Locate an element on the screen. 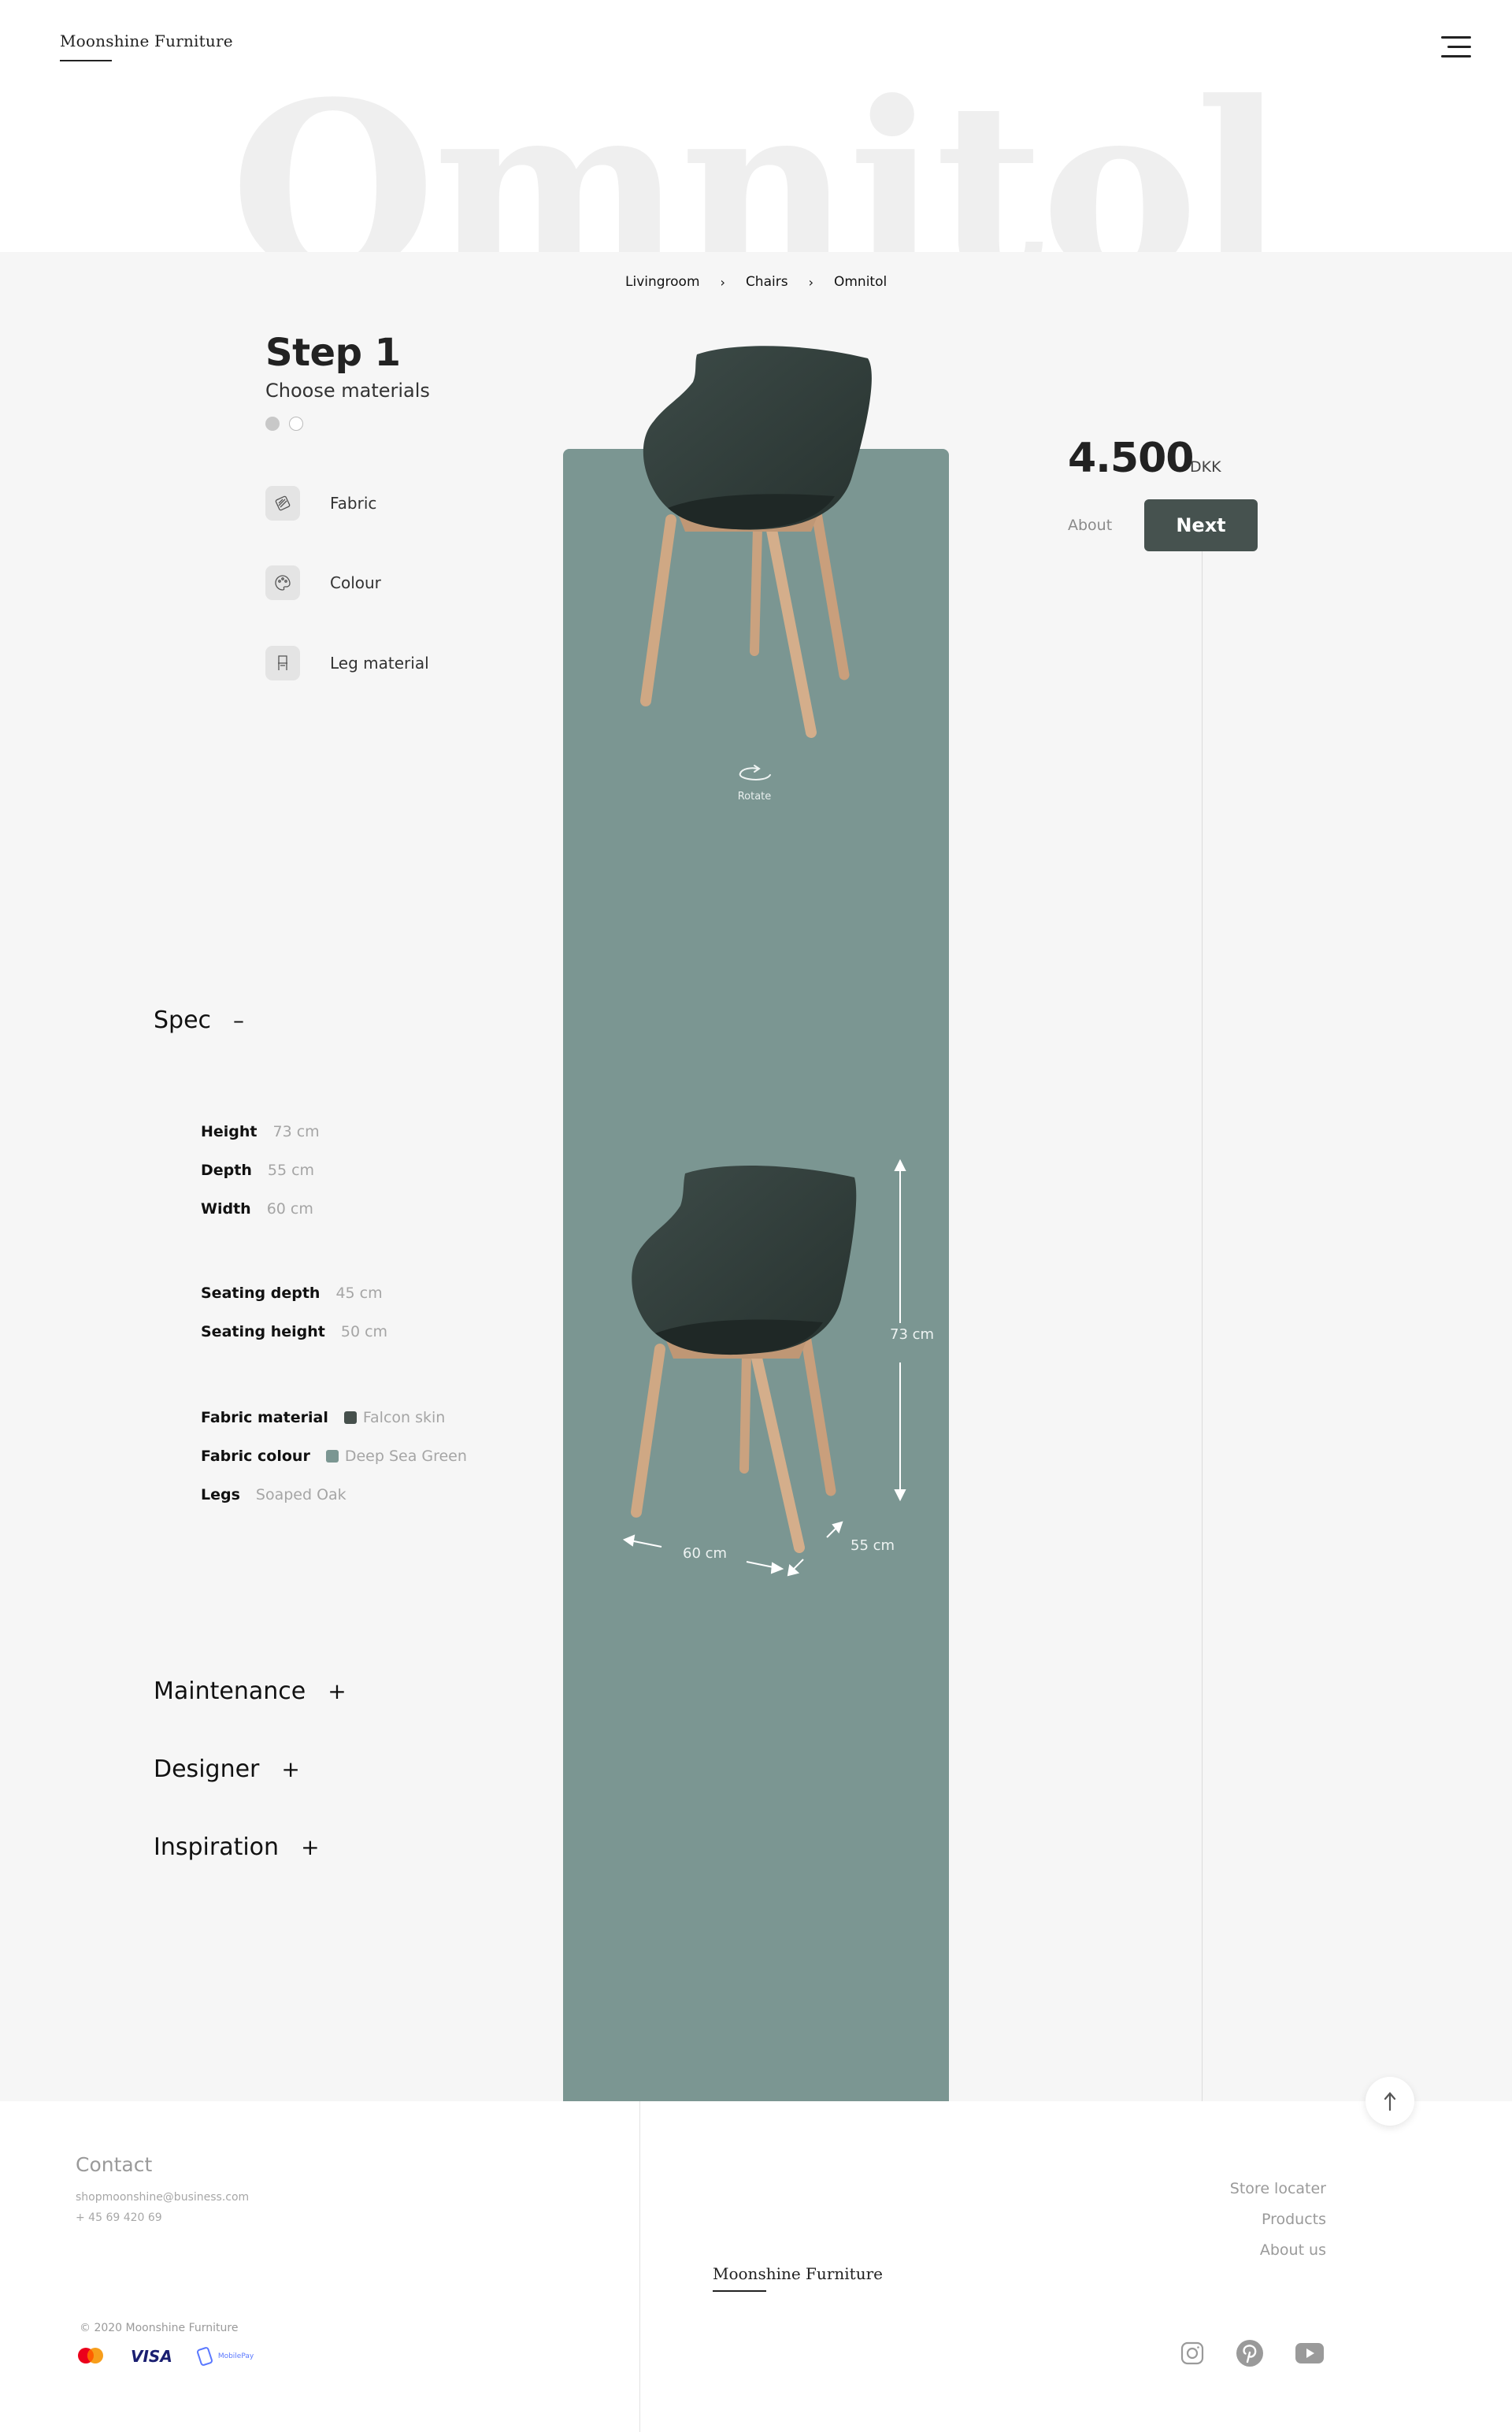  accordion-title: Maintenance is located at coordinates (230, 1691).